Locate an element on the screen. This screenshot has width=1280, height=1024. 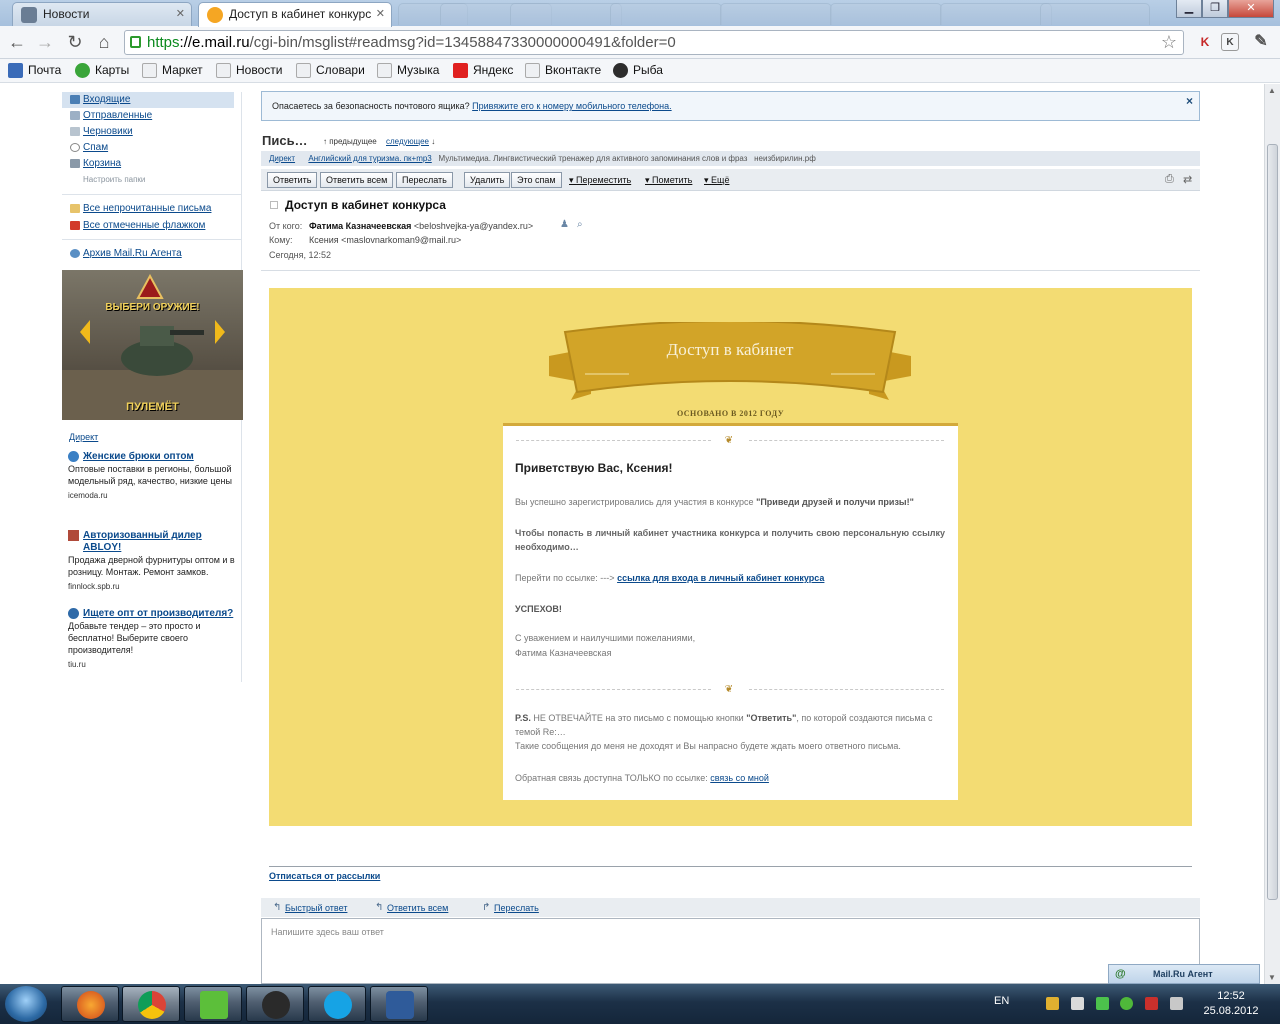
search-icon: ⌕ is located at coordinates (580, 224).